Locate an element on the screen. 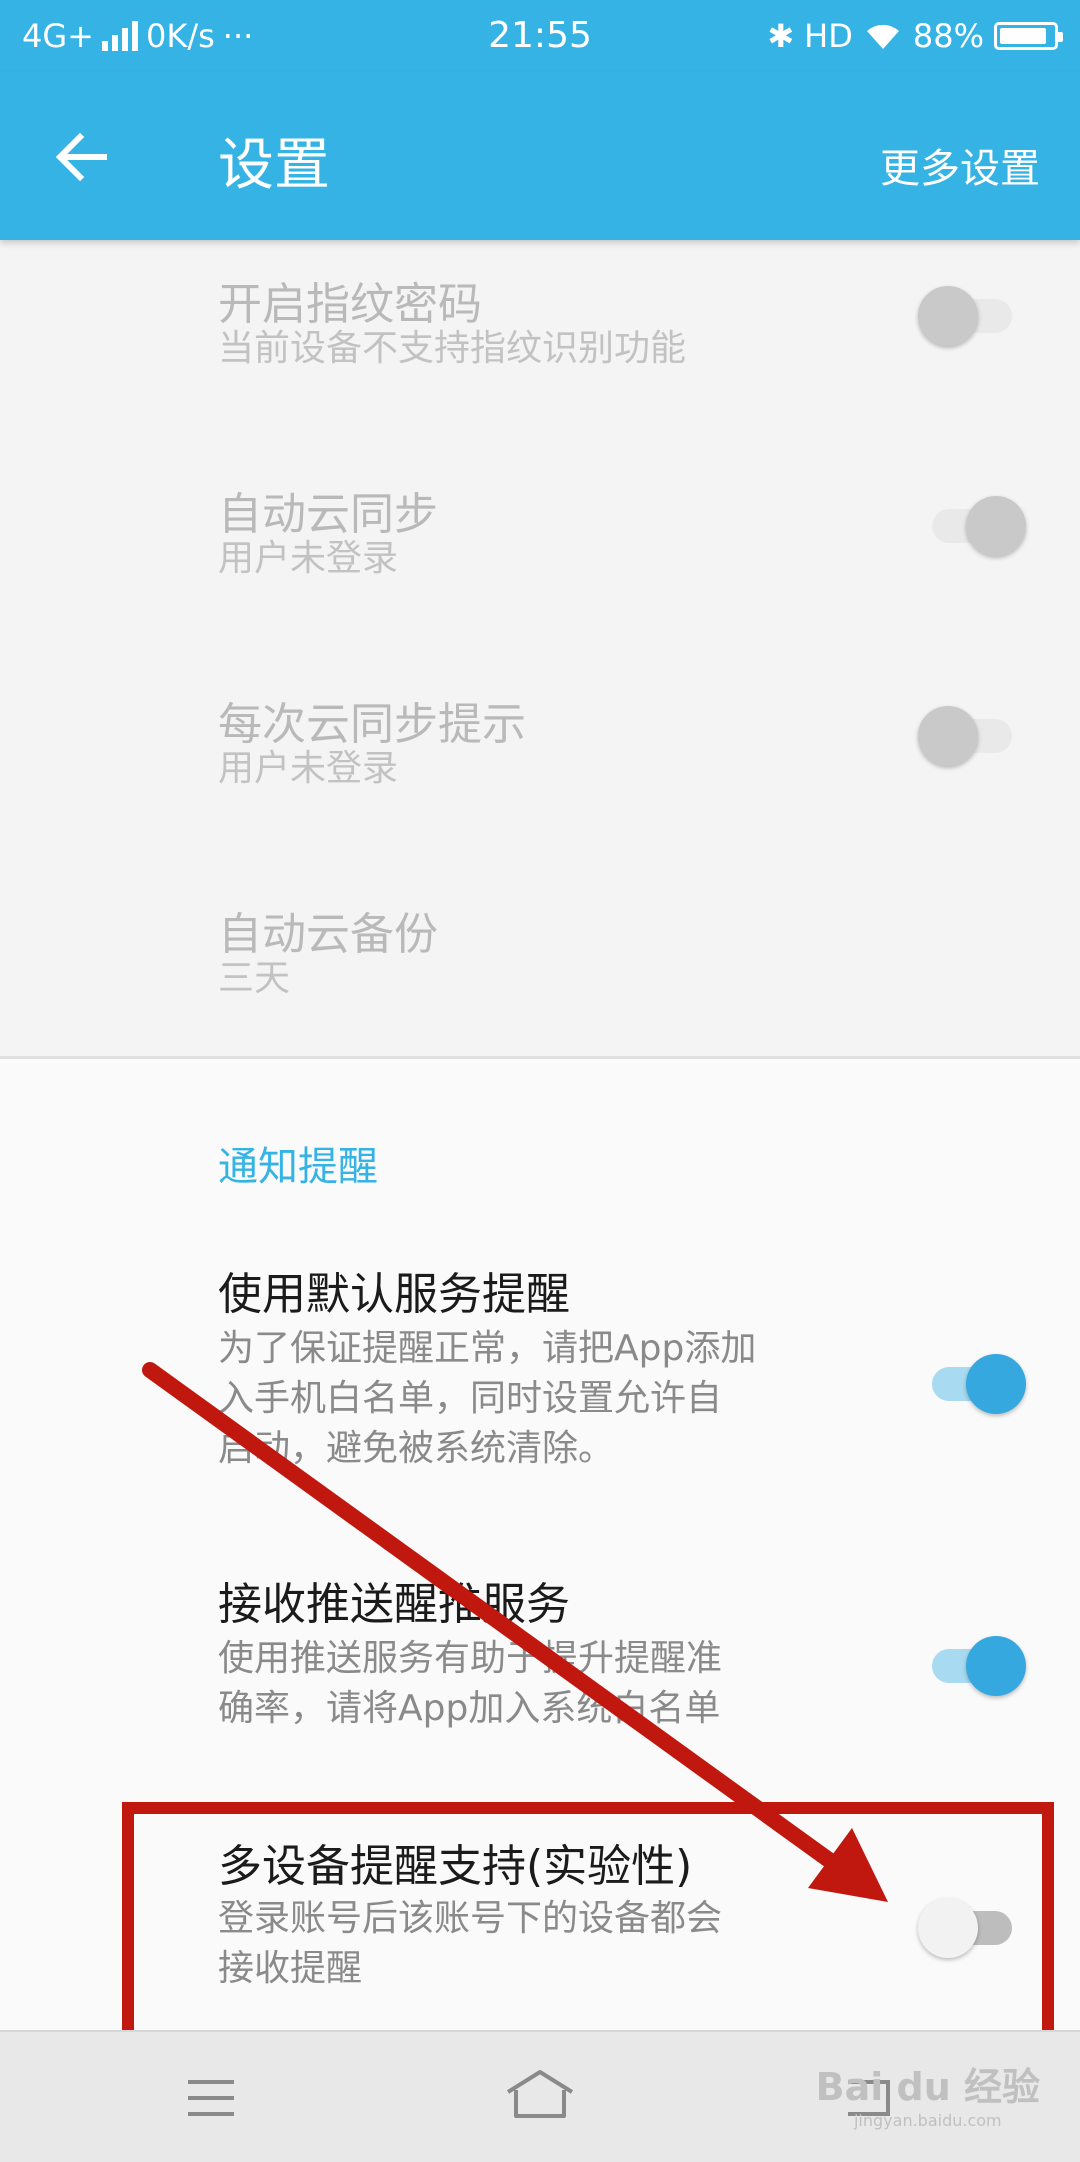 Image resolution: width=1080 pixels, height=2162 pixels. sync-prompt-toggle is located at coordinates (969, 736).